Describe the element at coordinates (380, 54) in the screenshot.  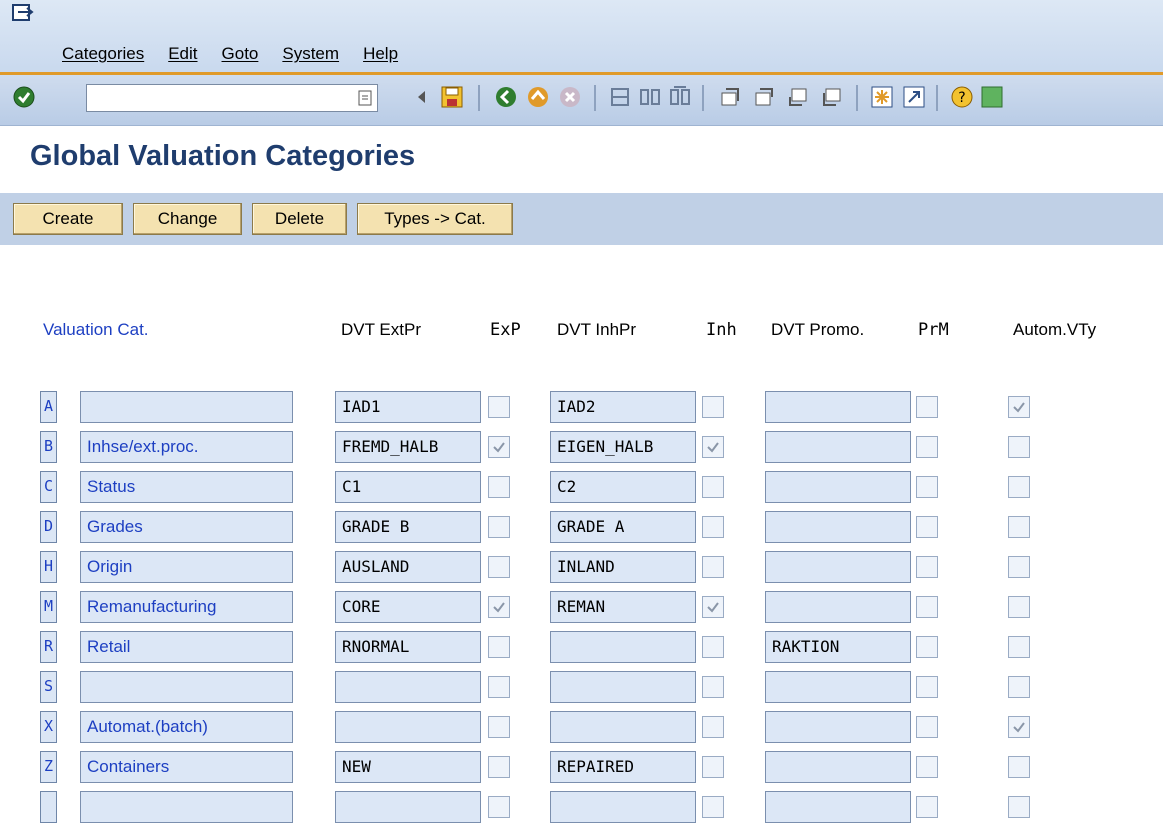
I see `menu-help: Help` at that location.